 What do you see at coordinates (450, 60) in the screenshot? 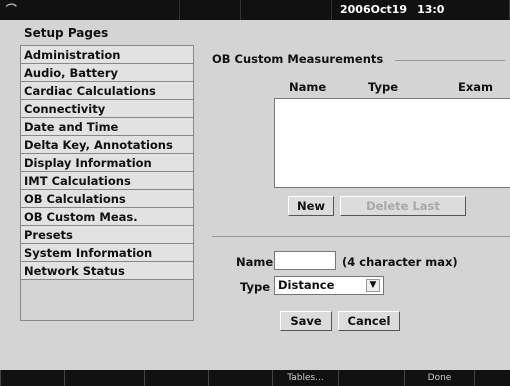
I see `group-divider` at bounding box center [450, 60].